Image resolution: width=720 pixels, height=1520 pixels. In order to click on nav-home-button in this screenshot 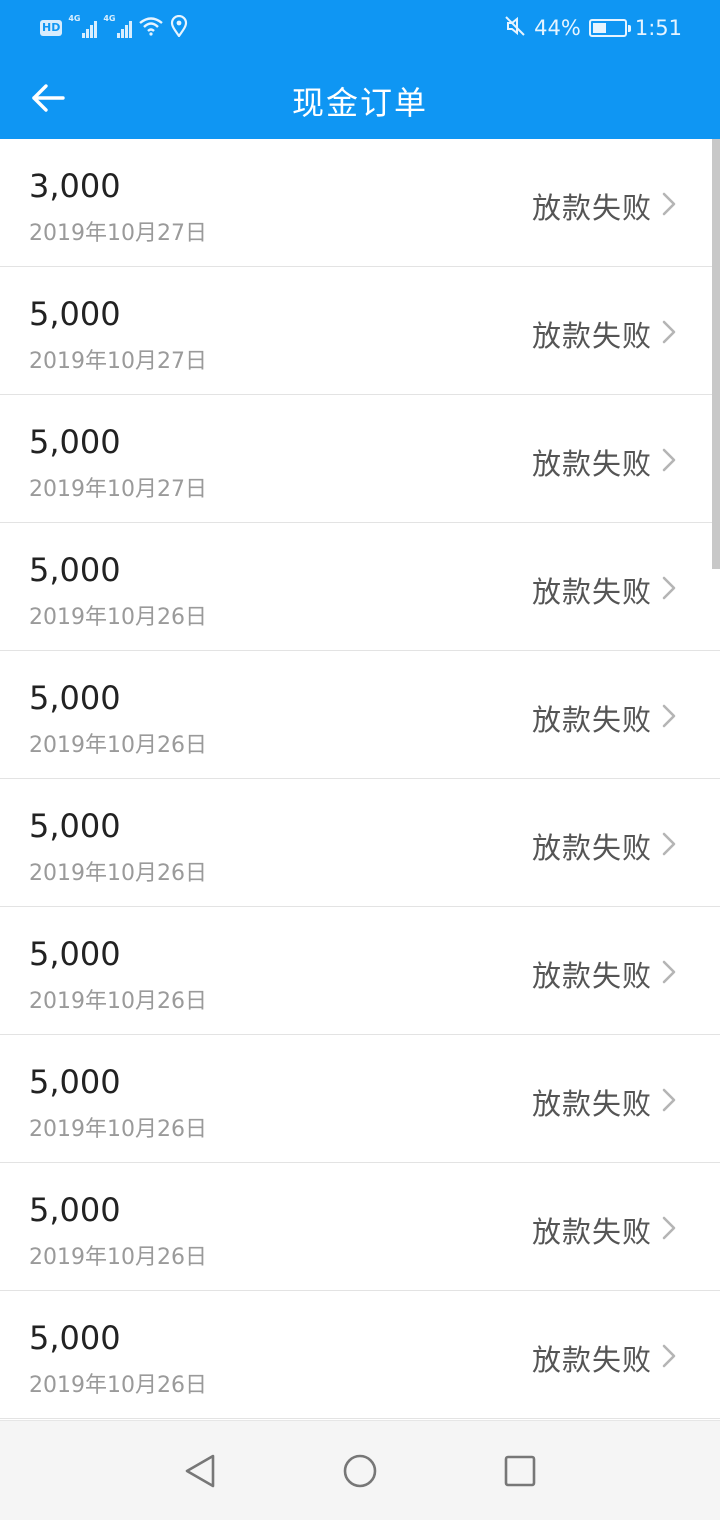, I will do `click(360, 1471)`.